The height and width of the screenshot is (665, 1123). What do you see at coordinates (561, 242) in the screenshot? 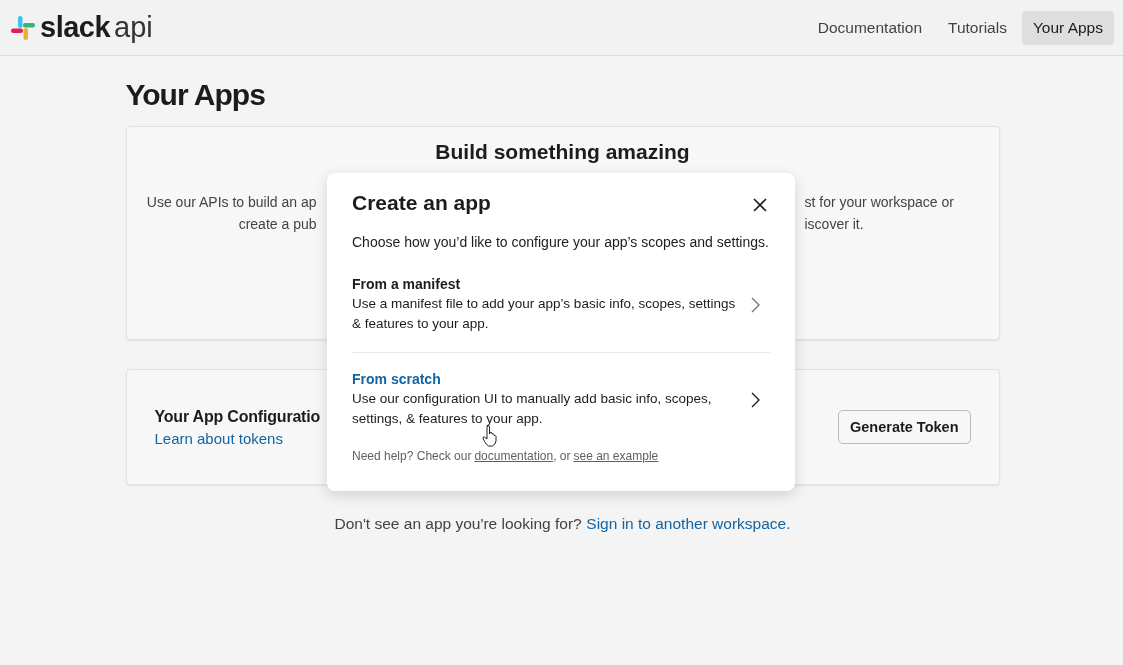
I see `dialog-description: Choose how you’d like to configure your app’s scopes and settings.` at bounding box center [561, 242].